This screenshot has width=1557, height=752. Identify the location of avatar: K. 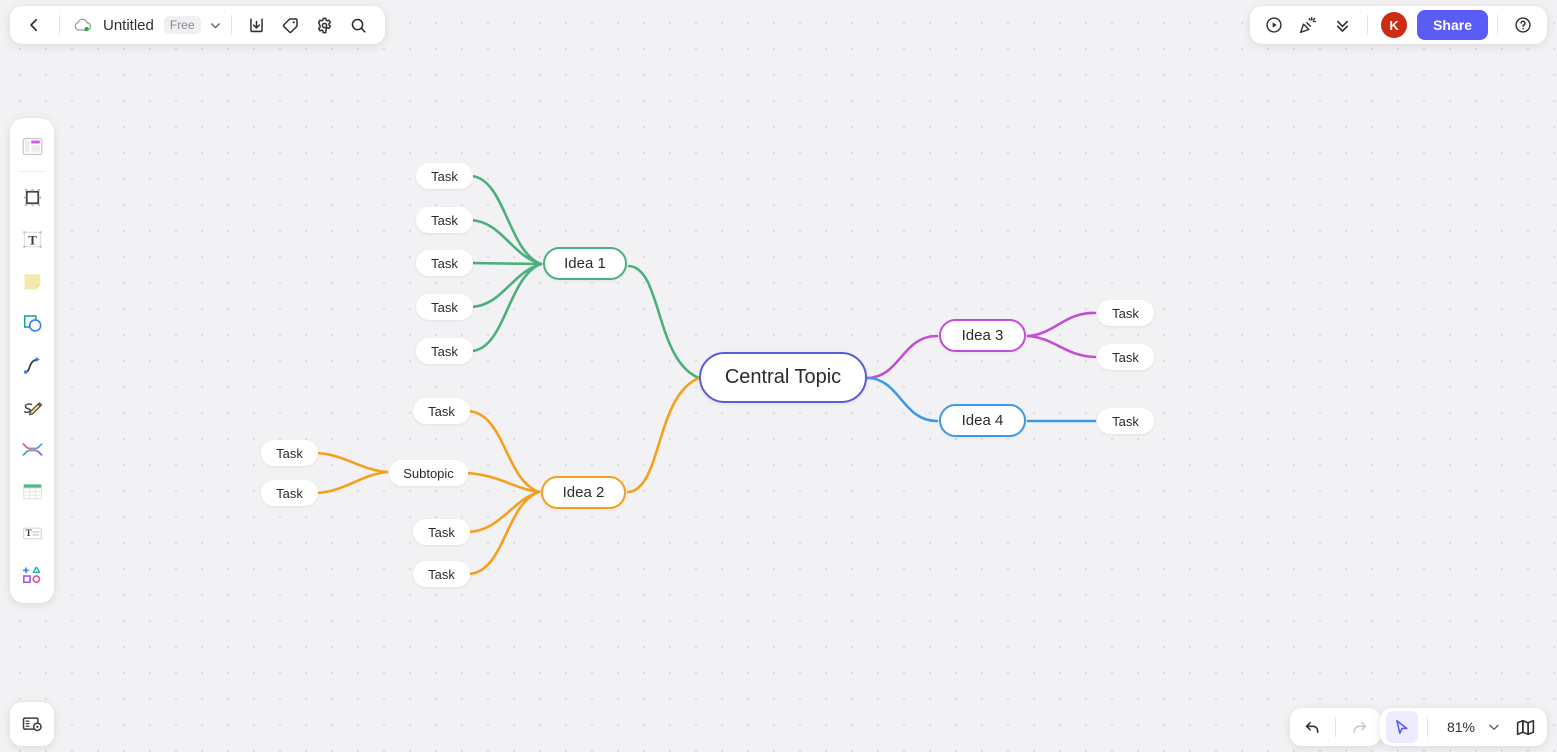
(1394, 25).